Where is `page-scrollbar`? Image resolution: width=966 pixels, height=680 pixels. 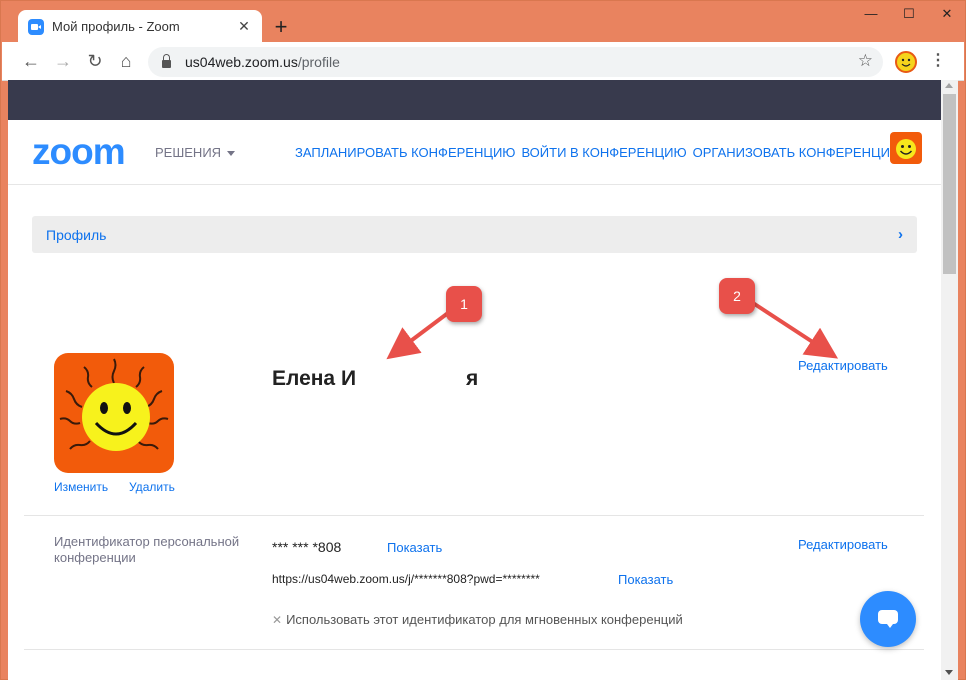 page-scrollbar is located at coordinates (949, 380).